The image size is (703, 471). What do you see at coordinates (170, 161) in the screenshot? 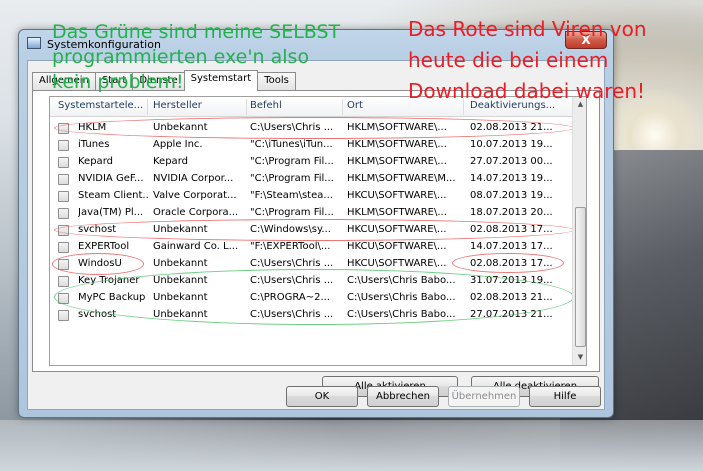
I see `item-vendor: Kepard` at bounding box center [170, 161].